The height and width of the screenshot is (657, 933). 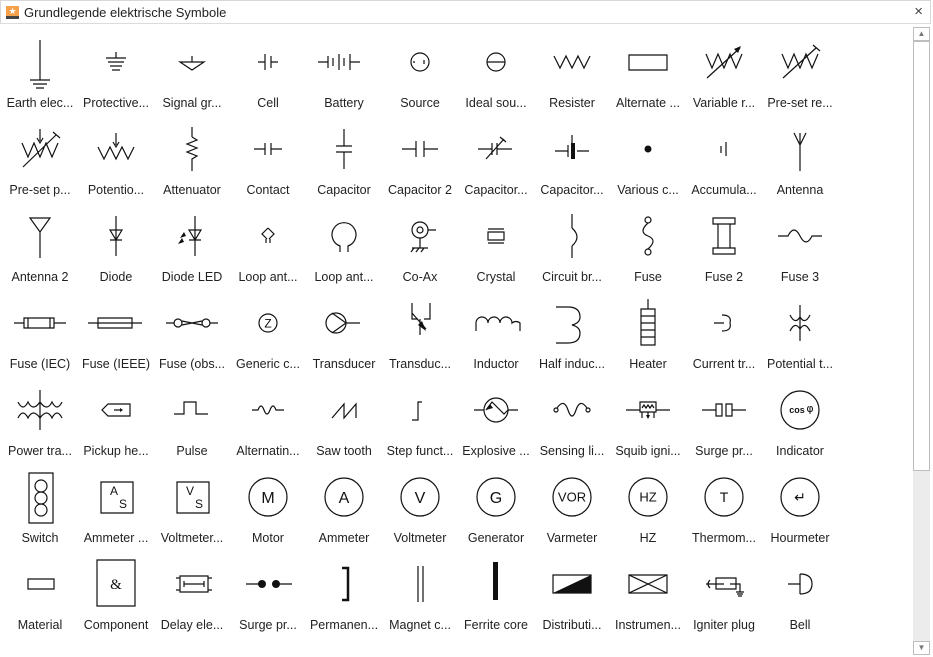 What do you see at coordinates (268, 160) in the screenshot?
I see `symbol-tile-contact: Contact` at bounding box center [268, 160].